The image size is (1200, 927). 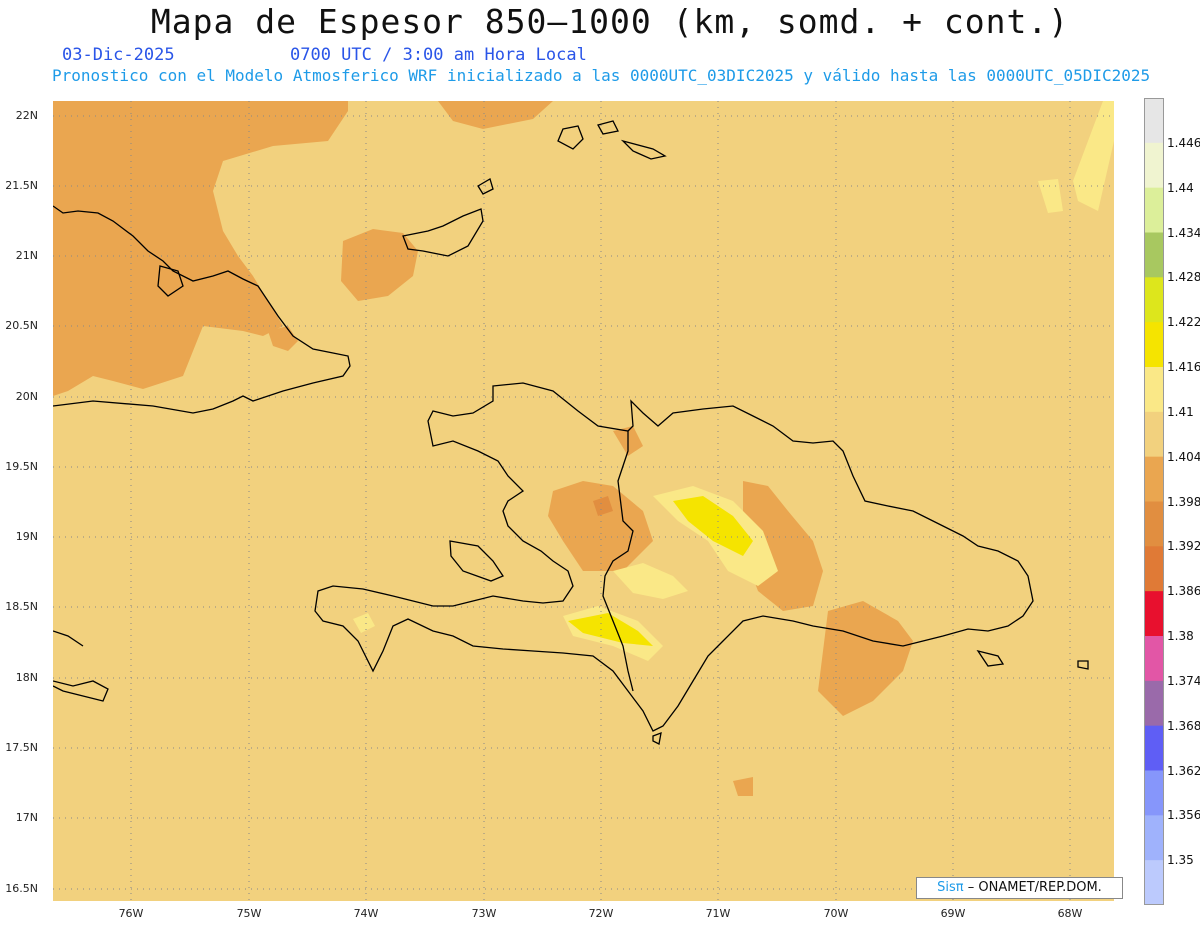 What do you see at coordinates (1183, 232) in the screenshot?
I see `colorbar-tick-label: 1.434` at bounding box center [1183, 232].